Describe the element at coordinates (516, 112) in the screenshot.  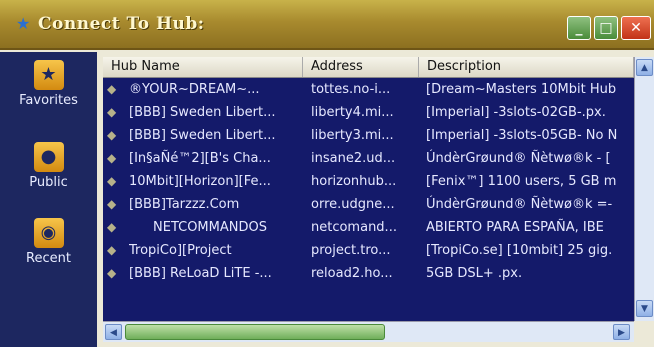
I see `description-cell: [Imperial] -3slots-02GB-.px.` at that location.